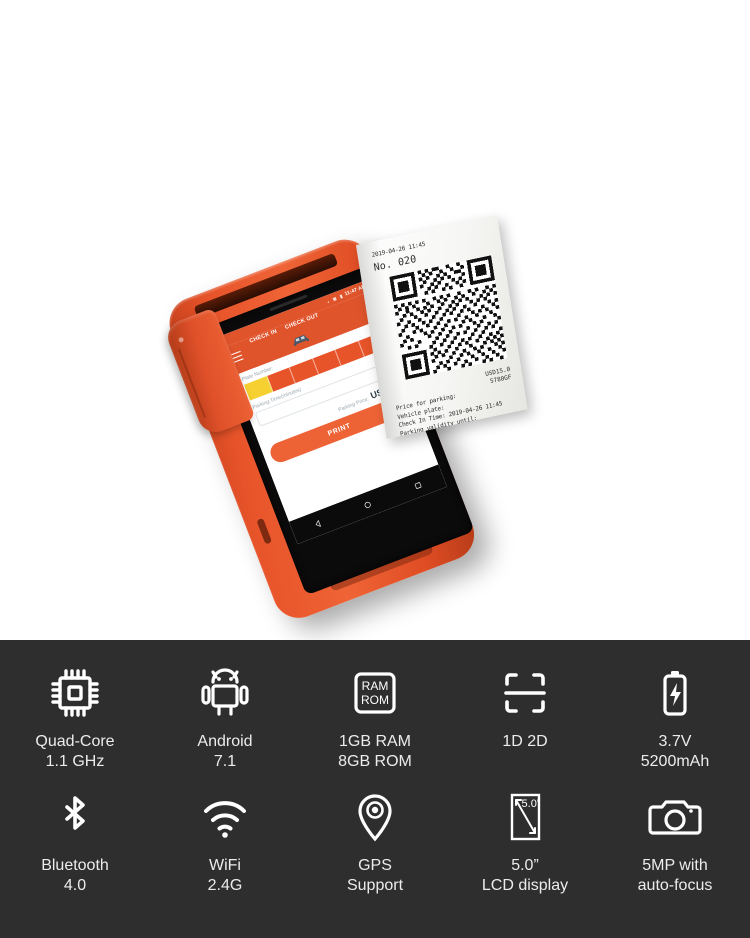 This screenshot has height=938, width=750. What do you see at coordinates (448, 317) in the screenshot?
I see `qr-code-icon` at bounding box center [448, 317].